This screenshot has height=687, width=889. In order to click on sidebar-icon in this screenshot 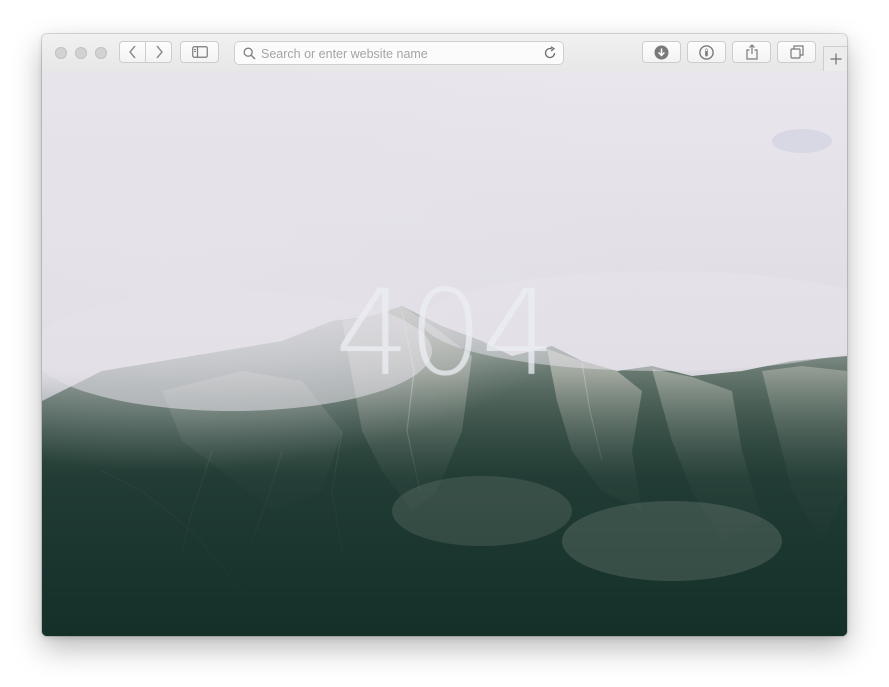, I will do `click(199, 52)`.